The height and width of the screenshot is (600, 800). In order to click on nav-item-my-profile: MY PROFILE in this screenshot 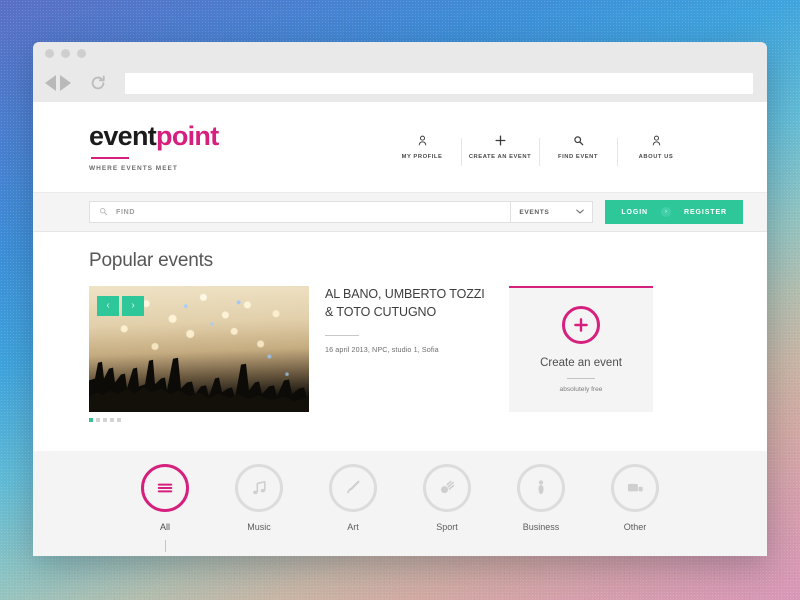, I will do `click(422, 147)`.